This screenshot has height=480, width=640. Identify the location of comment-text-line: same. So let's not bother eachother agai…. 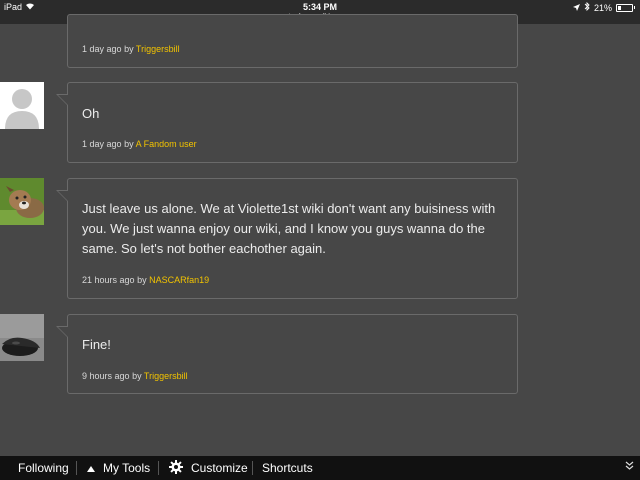
(204, 248).